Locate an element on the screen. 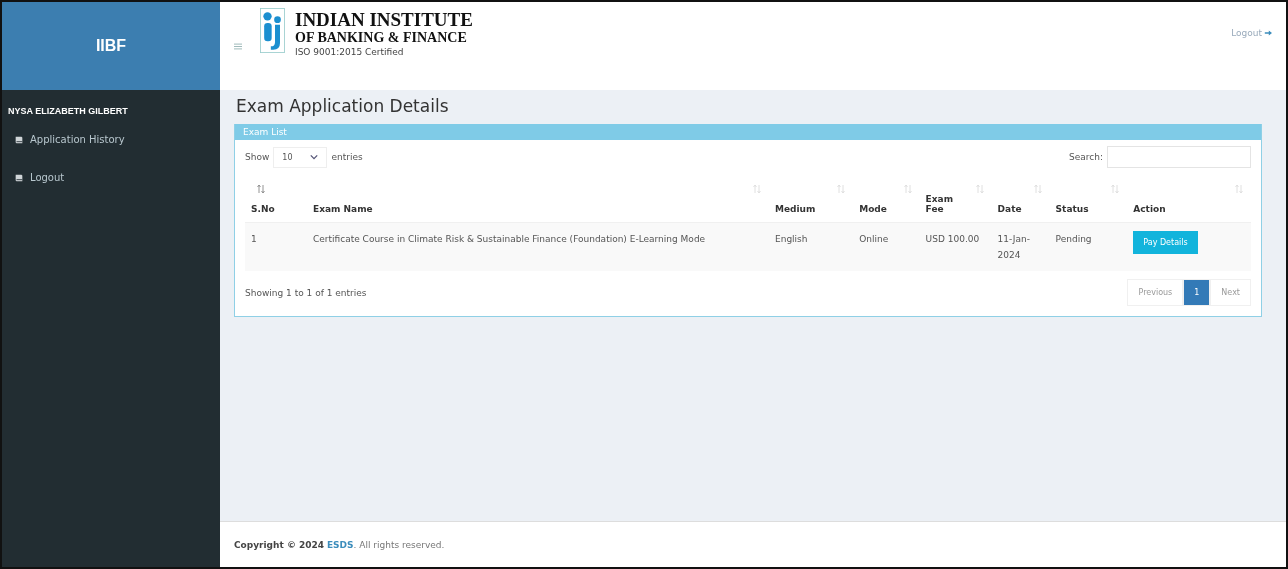  sign-out-icon is located at coordinates (1268, 33).